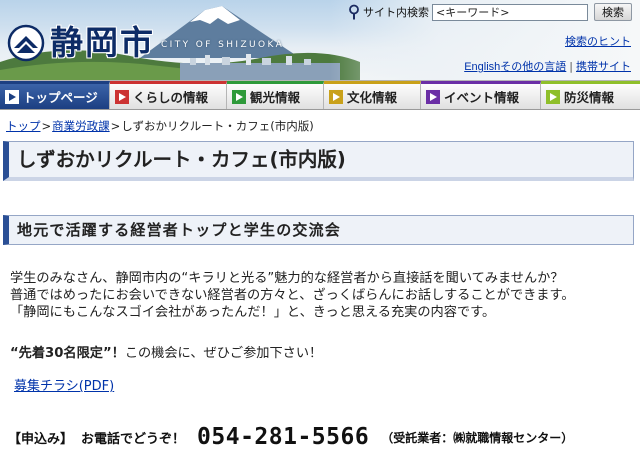 The image size is (640, 465). What do you see at coordinates (283, 437) in the screenshot?
I see `apply-phone-number: 054-281-5566` at bounding box center [283, 437].